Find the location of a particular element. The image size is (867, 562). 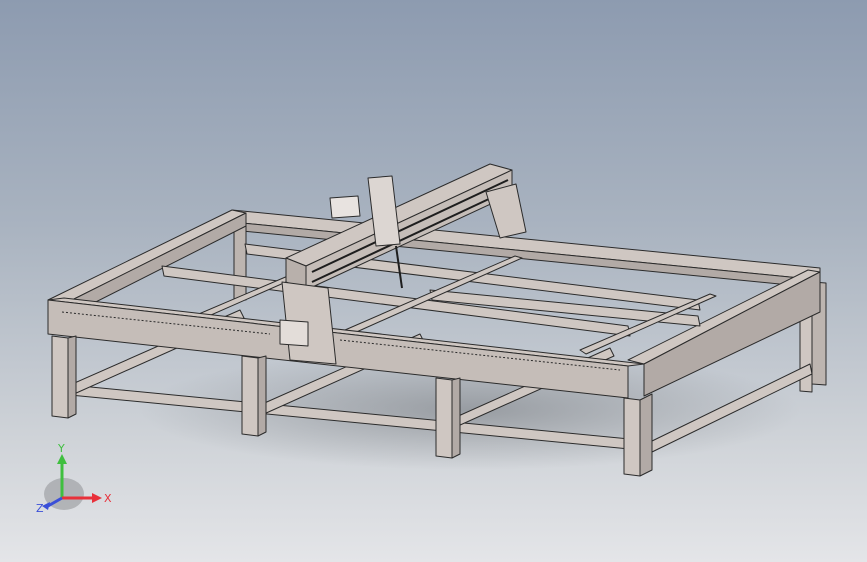

leg-front-mid1 is located at coordinates (250, 396).